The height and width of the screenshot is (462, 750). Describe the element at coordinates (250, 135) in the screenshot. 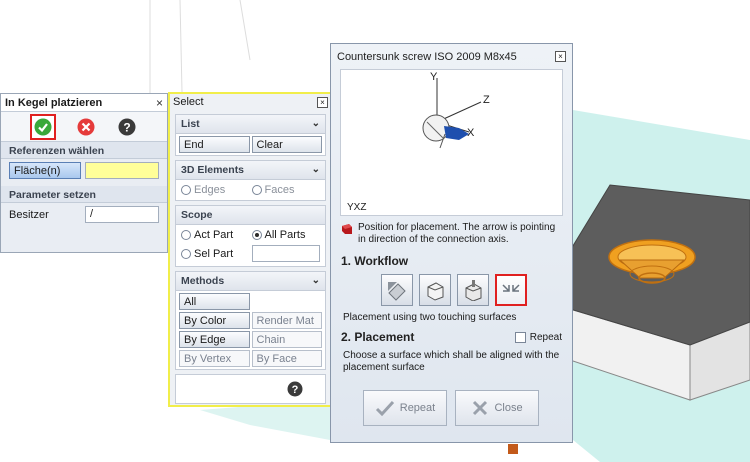

I see `list-group: List ⌄ End Clear` at that location.